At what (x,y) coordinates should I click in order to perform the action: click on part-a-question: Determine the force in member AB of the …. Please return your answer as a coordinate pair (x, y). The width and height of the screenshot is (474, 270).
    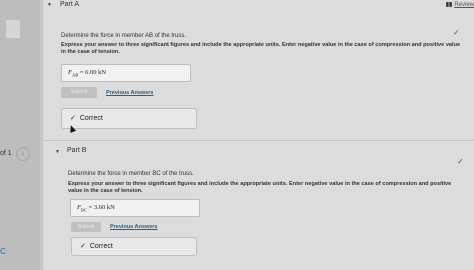
    Looking at the image, I should click on (124, 36).